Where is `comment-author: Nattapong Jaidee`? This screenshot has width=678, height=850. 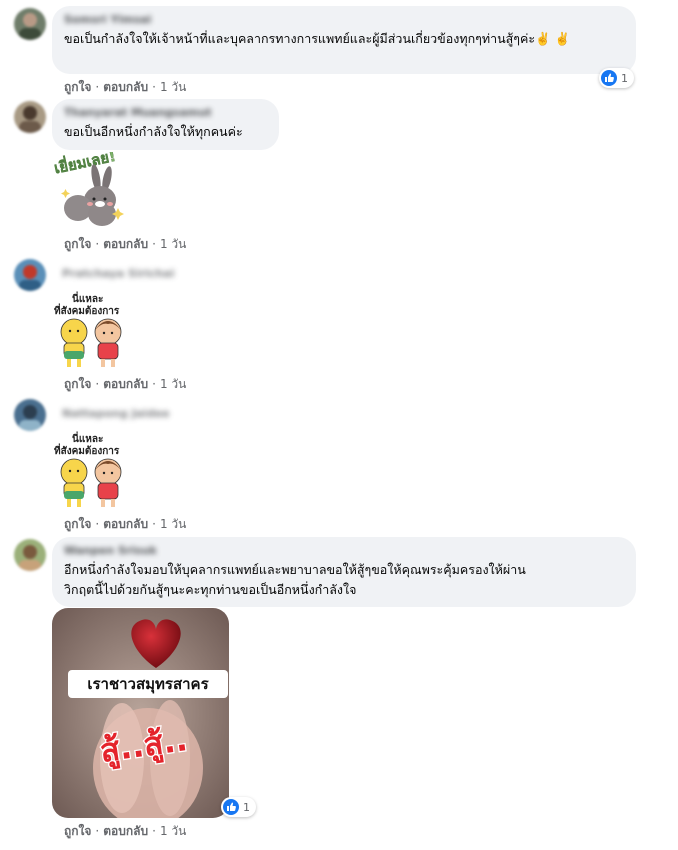 comment-author: Nattapong Jaidee is located at coordinates (116, 414).